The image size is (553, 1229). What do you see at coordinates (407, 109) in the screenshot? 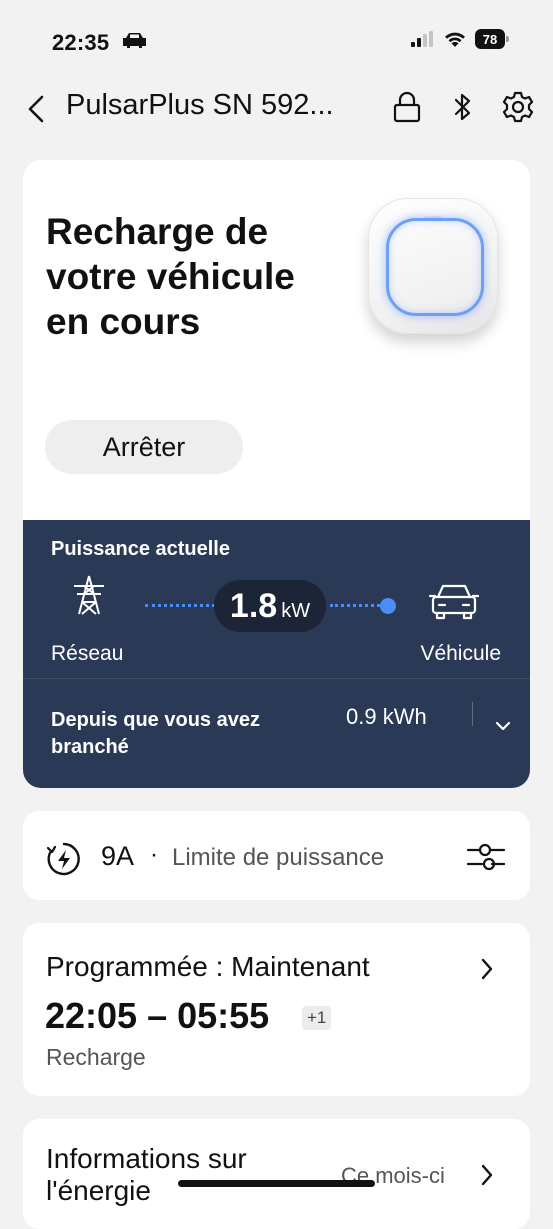
I see `lock-icon` at bounding box center [407, 109].